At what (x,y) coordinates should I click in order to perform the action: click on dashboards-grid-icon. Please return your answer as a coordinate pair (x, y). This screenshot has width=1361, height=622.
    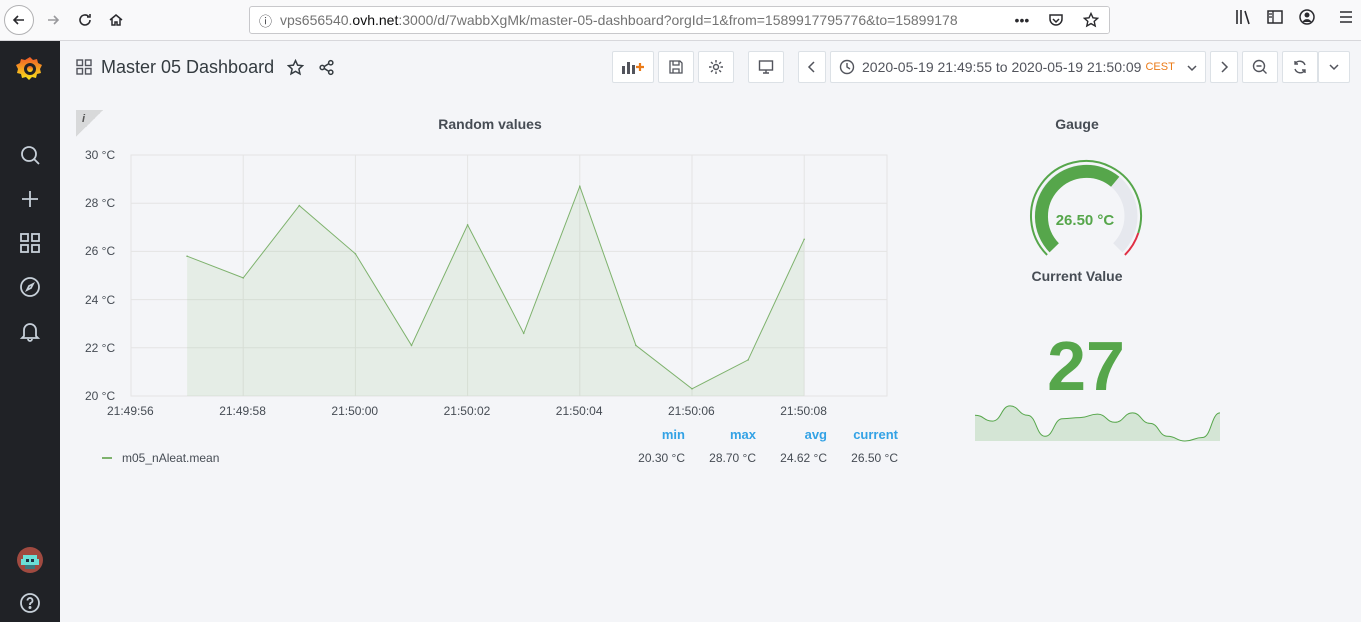
    Looking at the image, I should click on (30, 243).